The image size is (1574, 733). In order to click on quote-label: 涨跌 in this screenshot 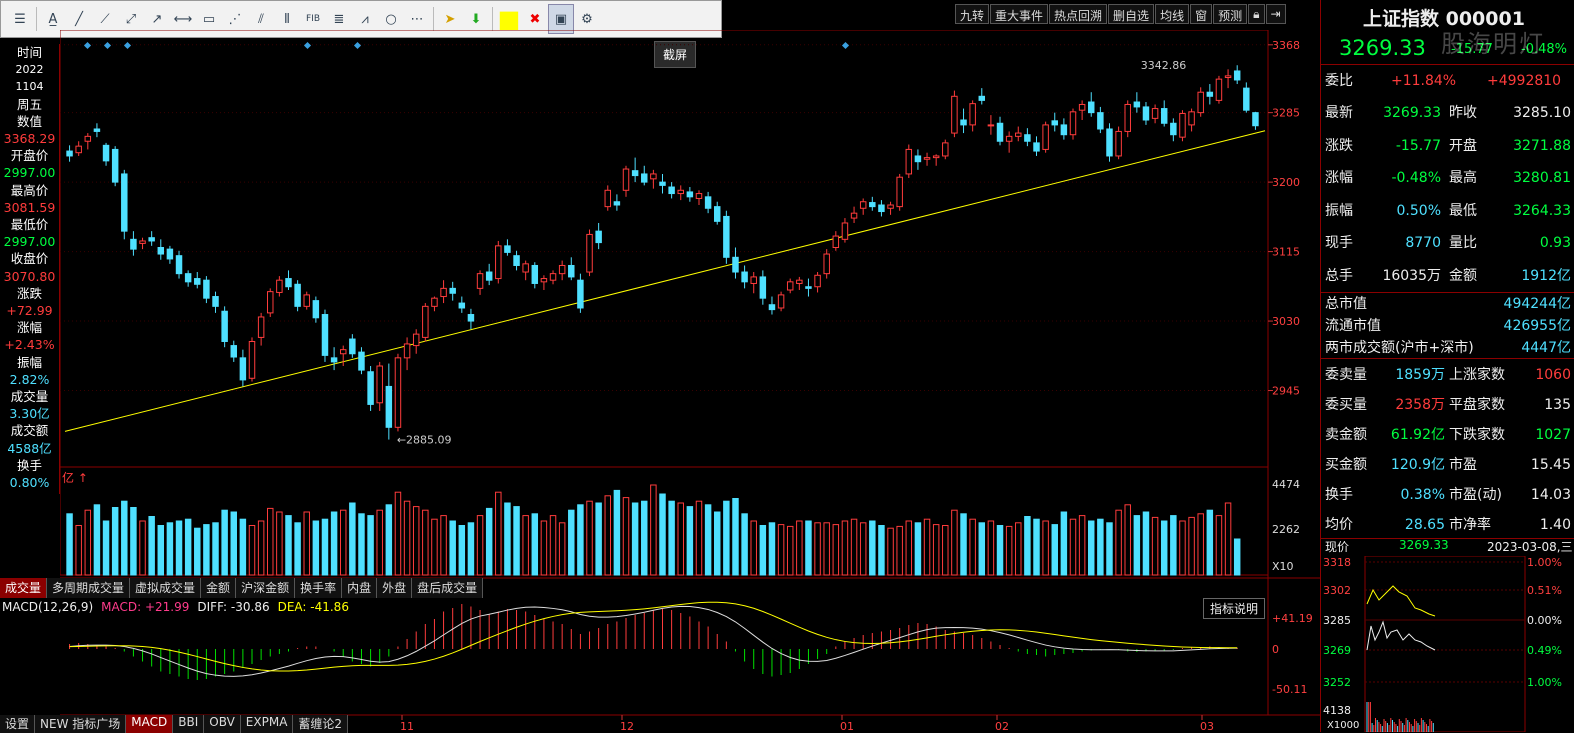, I will do `click(1339, 145)`.